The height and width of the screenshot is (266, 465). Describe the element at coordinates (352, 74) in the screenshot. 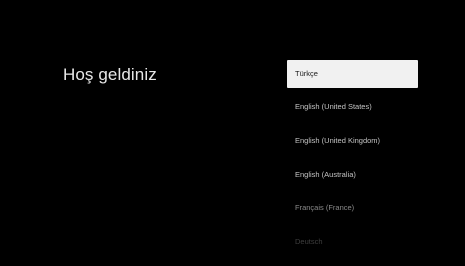

I see `language-option-turkish: Türkçe` at that location.